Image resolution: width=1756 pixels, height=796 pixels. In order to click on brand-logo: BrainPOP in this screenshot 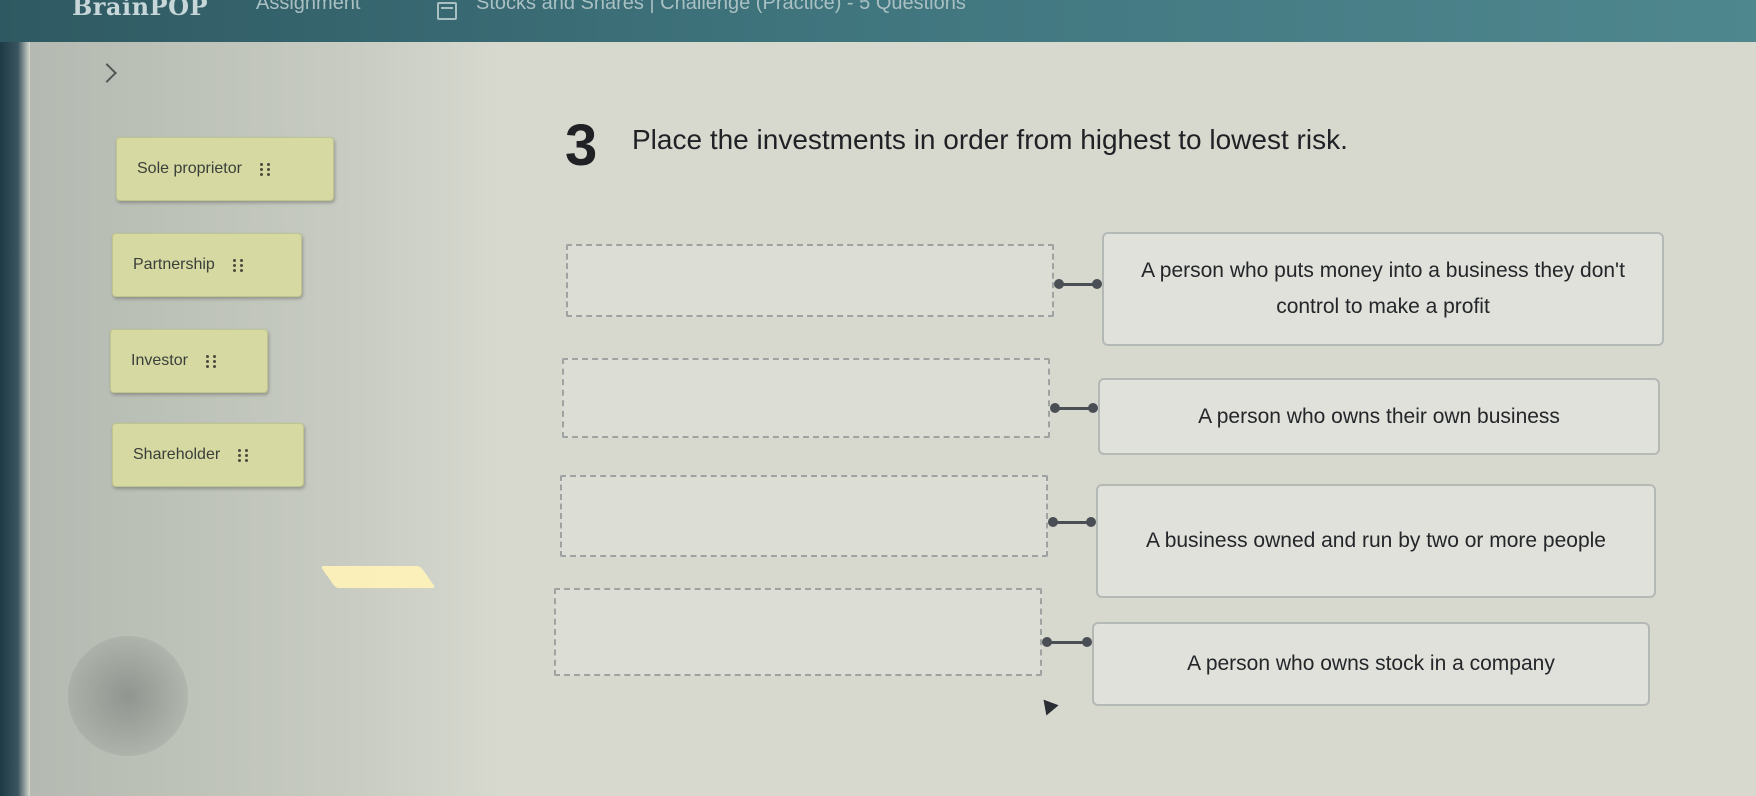, I will do `click(140, 10)`.